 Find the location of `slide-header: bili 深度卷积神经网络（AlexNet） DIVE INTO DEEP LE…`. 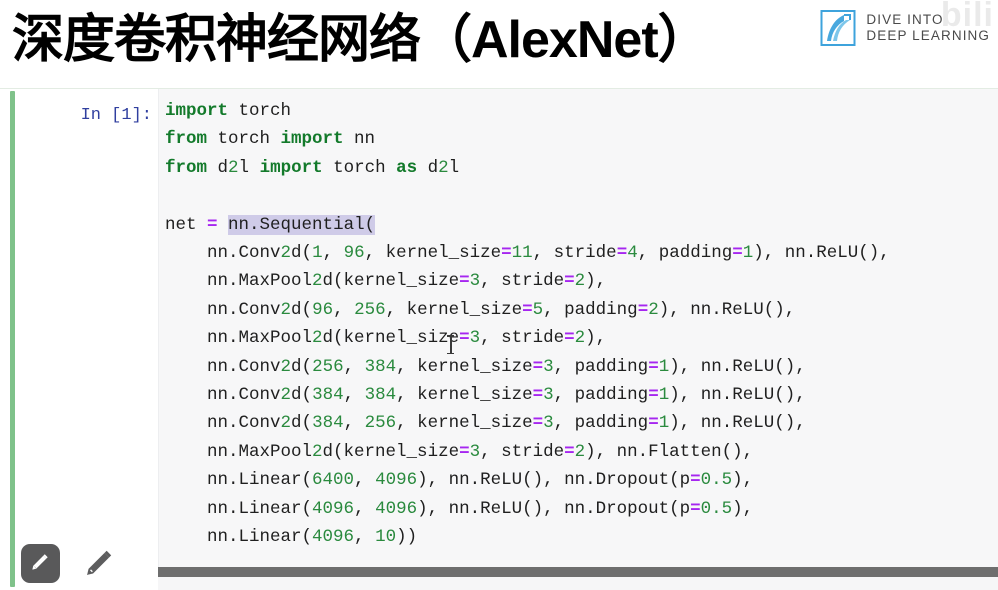

slide-header: bili 深度卷积神经网络（AlexNet） DIVE INTO DEEP LE… is located at coordinates (499, 44).